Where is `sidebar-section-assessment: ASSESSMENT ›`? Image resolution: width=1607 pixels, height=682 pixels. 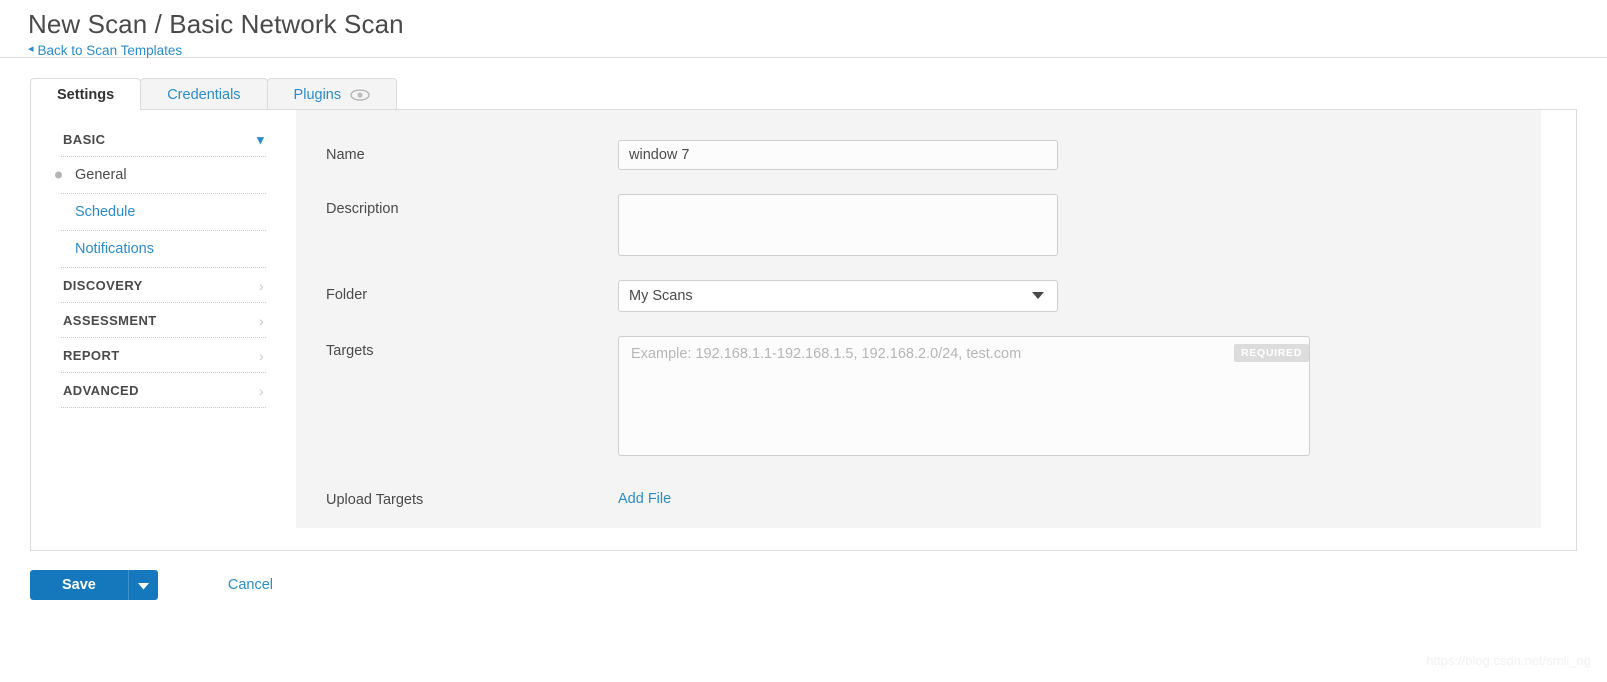
sidebar-section-assessment: ASSESSMENT › is located at coordinates (163, 320).